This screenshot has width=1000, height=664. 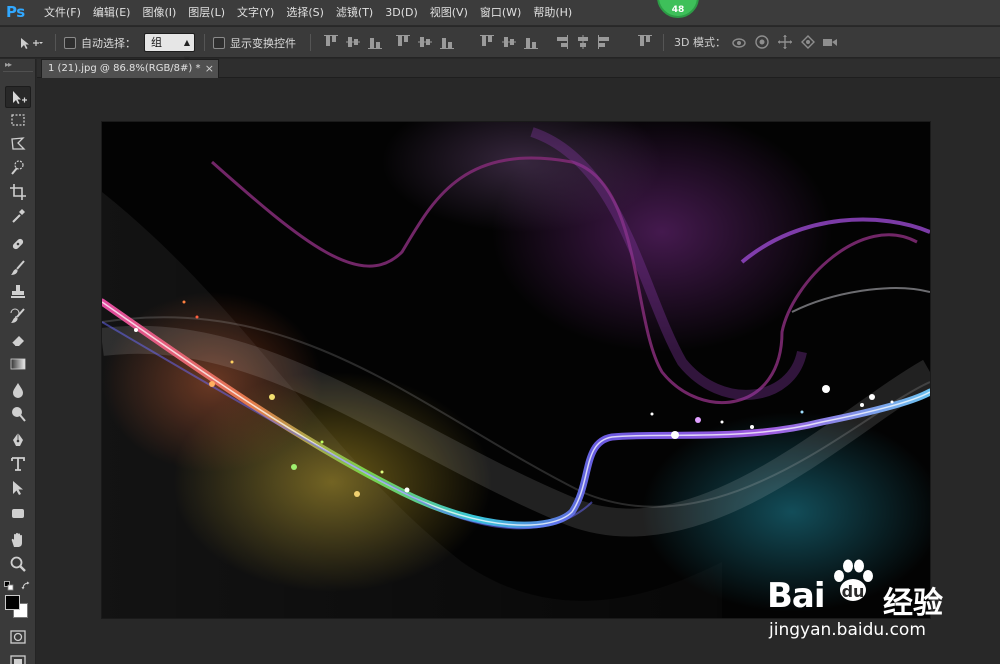 I want to click on align-right-edges-icon, so click(x=447, y=42).